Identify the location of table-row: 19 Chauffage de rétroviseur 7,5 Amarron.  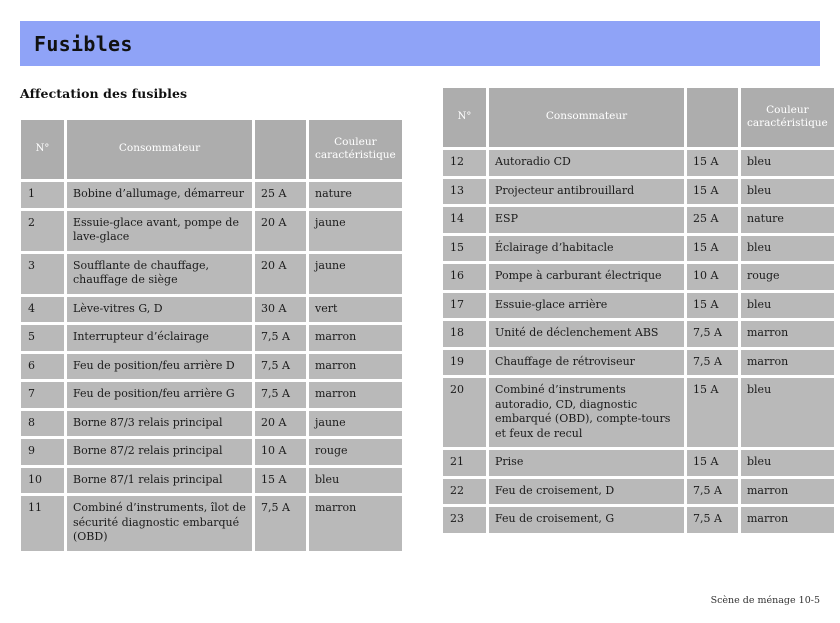
(638, 362).